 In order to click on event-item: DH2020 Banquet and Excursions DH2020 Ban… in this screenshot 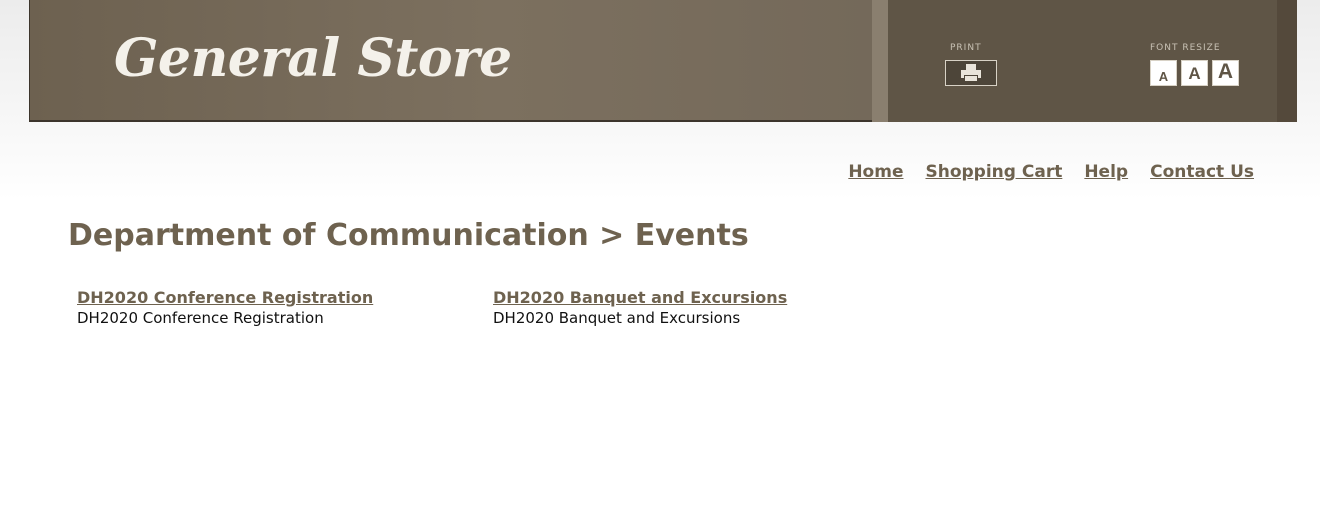, I will do `click(701, 308)`.